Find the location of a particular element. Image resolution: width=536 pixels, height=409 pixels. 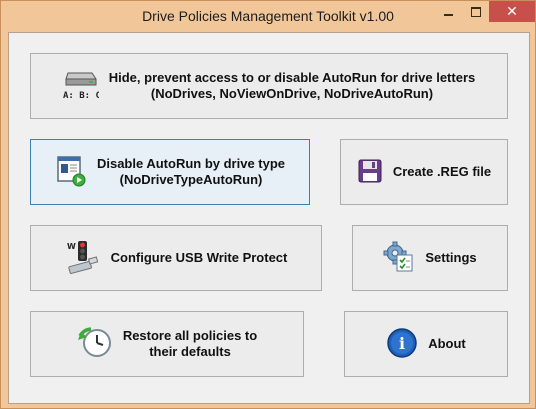

disable-autorun-label-line2: (NoDriveTypeAutoRun) is located at coordinates (191, 179).